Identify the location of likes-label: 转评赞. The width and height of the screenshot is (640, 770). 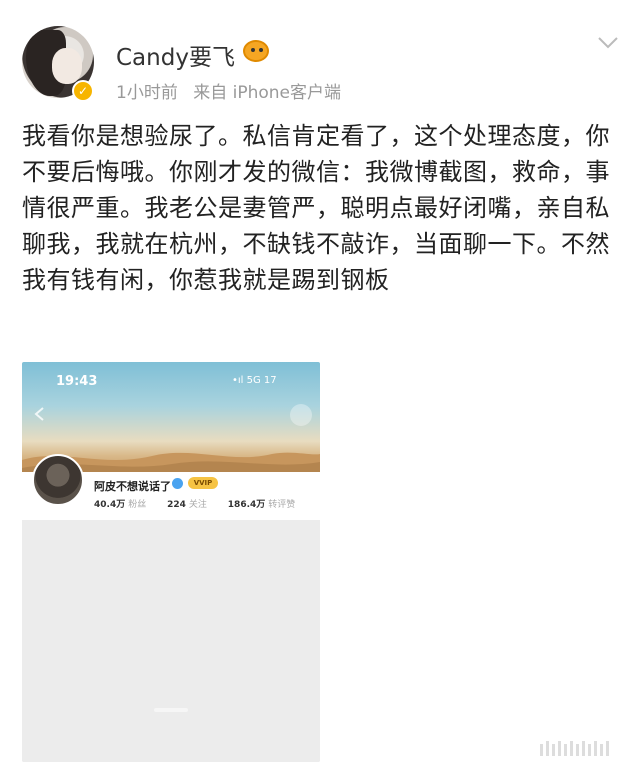
(282, 505).